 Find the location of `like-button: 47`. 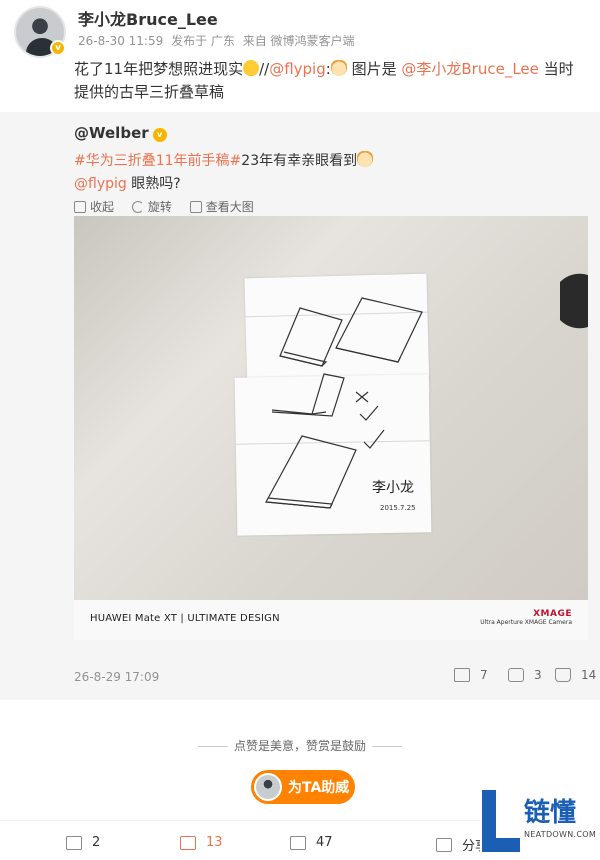

like-button: 47 is located at coordinates (311, 842).